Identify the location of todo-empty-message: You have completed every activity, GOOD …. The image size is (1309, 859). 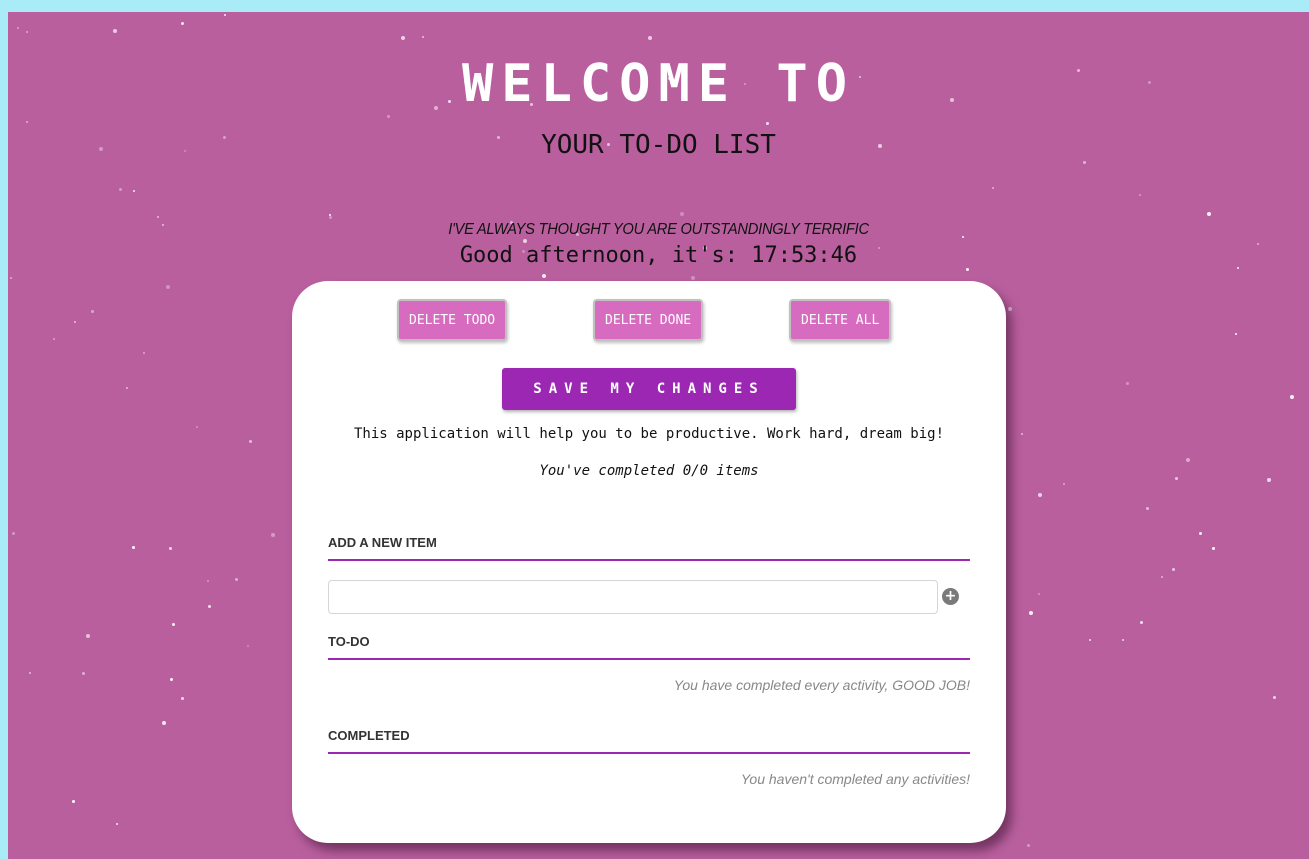
(821, 685).